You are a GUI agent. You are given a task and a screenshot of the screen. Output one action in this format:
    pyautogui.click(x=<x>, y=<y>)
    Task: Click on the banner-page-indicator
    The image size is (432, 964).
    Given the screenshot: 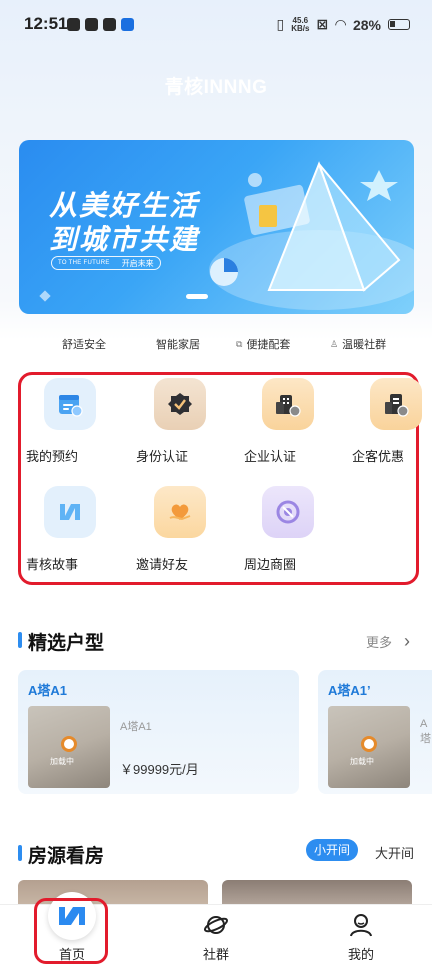 What is the action you would take?
    pyautogui.click(x=197, y=296)
    